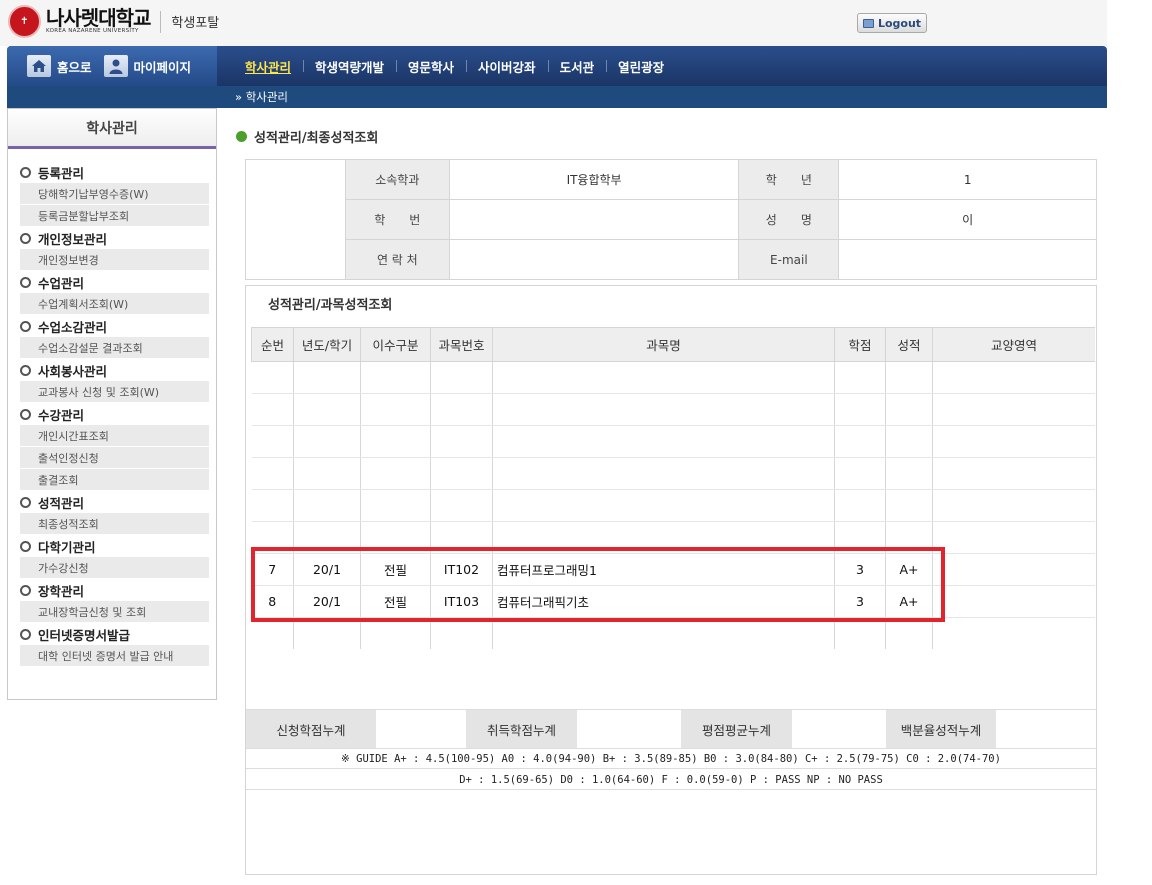 This screenshot has width=1152, height=885. I want to click on sidebar-item-syllabus: 수업계획서조회(W), so click(114, 304).